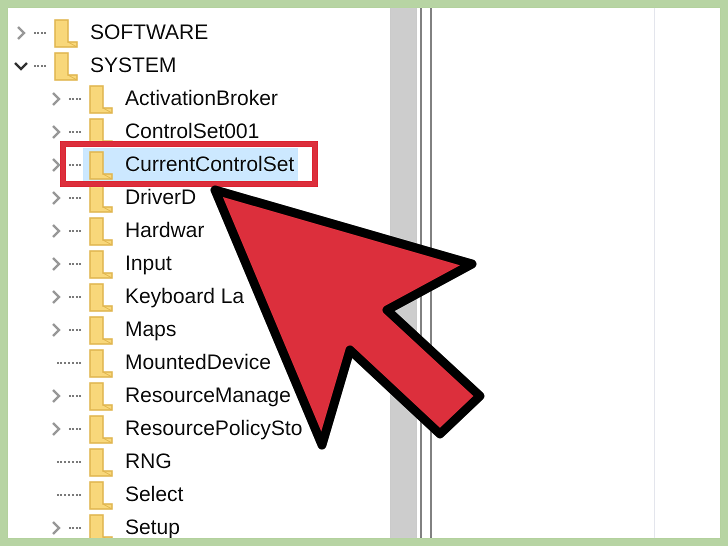  What do you see at coordinates (129, 461) in the screenshot?
I see `tree-item: RNG` at bounding box center [129, 461].